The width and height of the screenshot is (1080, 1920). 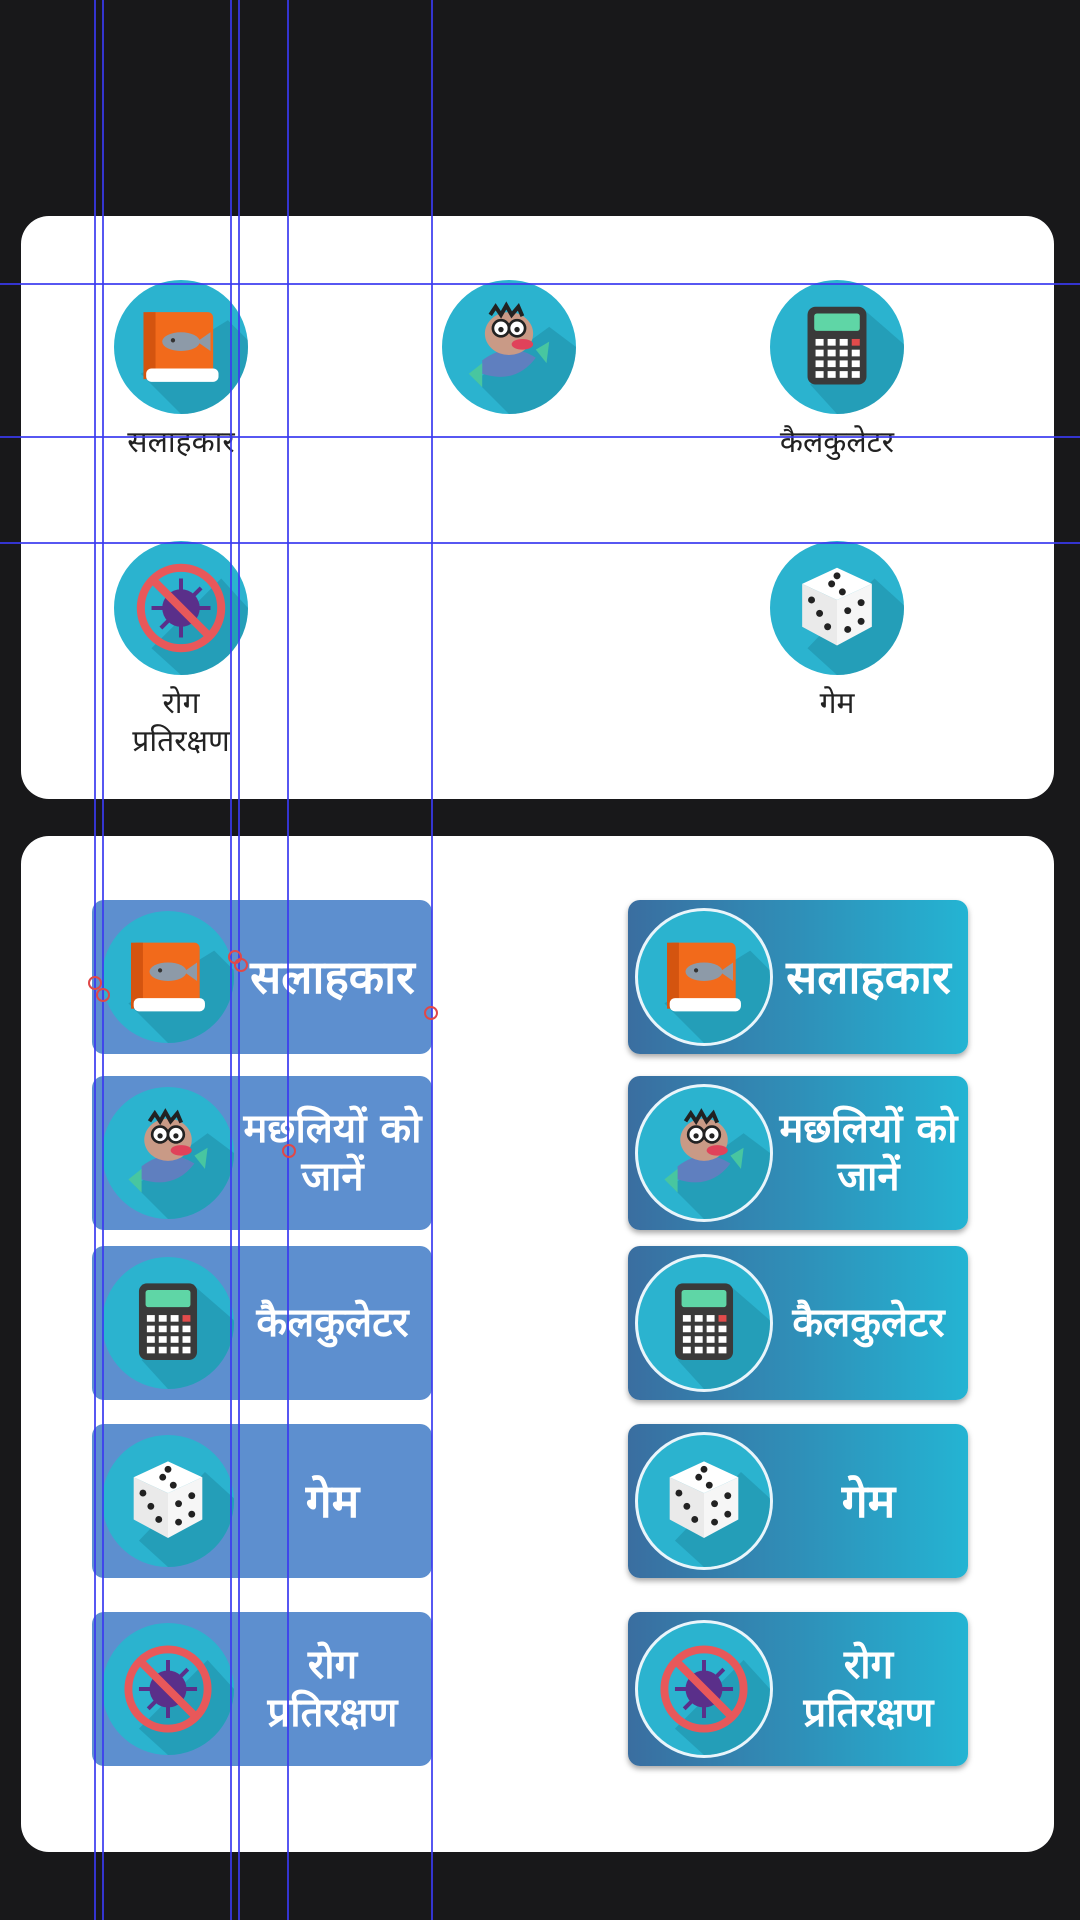 I want to click on grid-item-advisor: सलाहकार, so click(x=181, y=370).